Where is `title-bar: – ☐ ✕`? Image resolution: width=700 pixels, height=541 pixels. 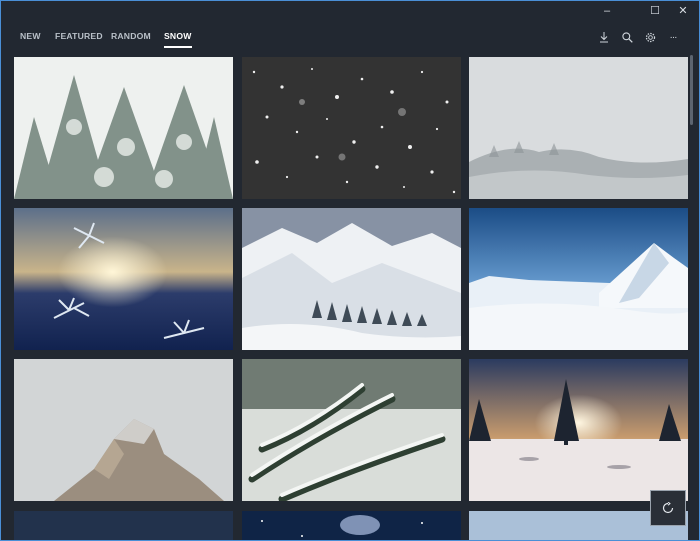
title-bar: – ☐ ✕ is located at coordinates (350, 11).